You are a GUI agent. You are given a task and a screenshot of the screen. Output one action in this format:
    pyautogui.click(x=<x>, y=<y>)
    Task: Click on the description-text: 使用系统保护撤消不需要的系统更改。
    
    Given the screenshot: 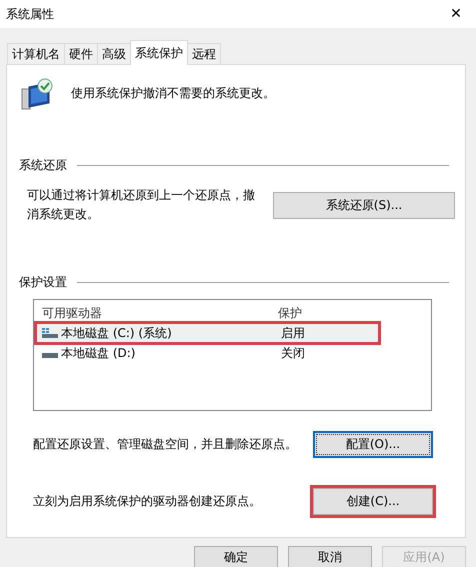 What is the action you would take?
    pyautogui.click(x=173, y=93)
    